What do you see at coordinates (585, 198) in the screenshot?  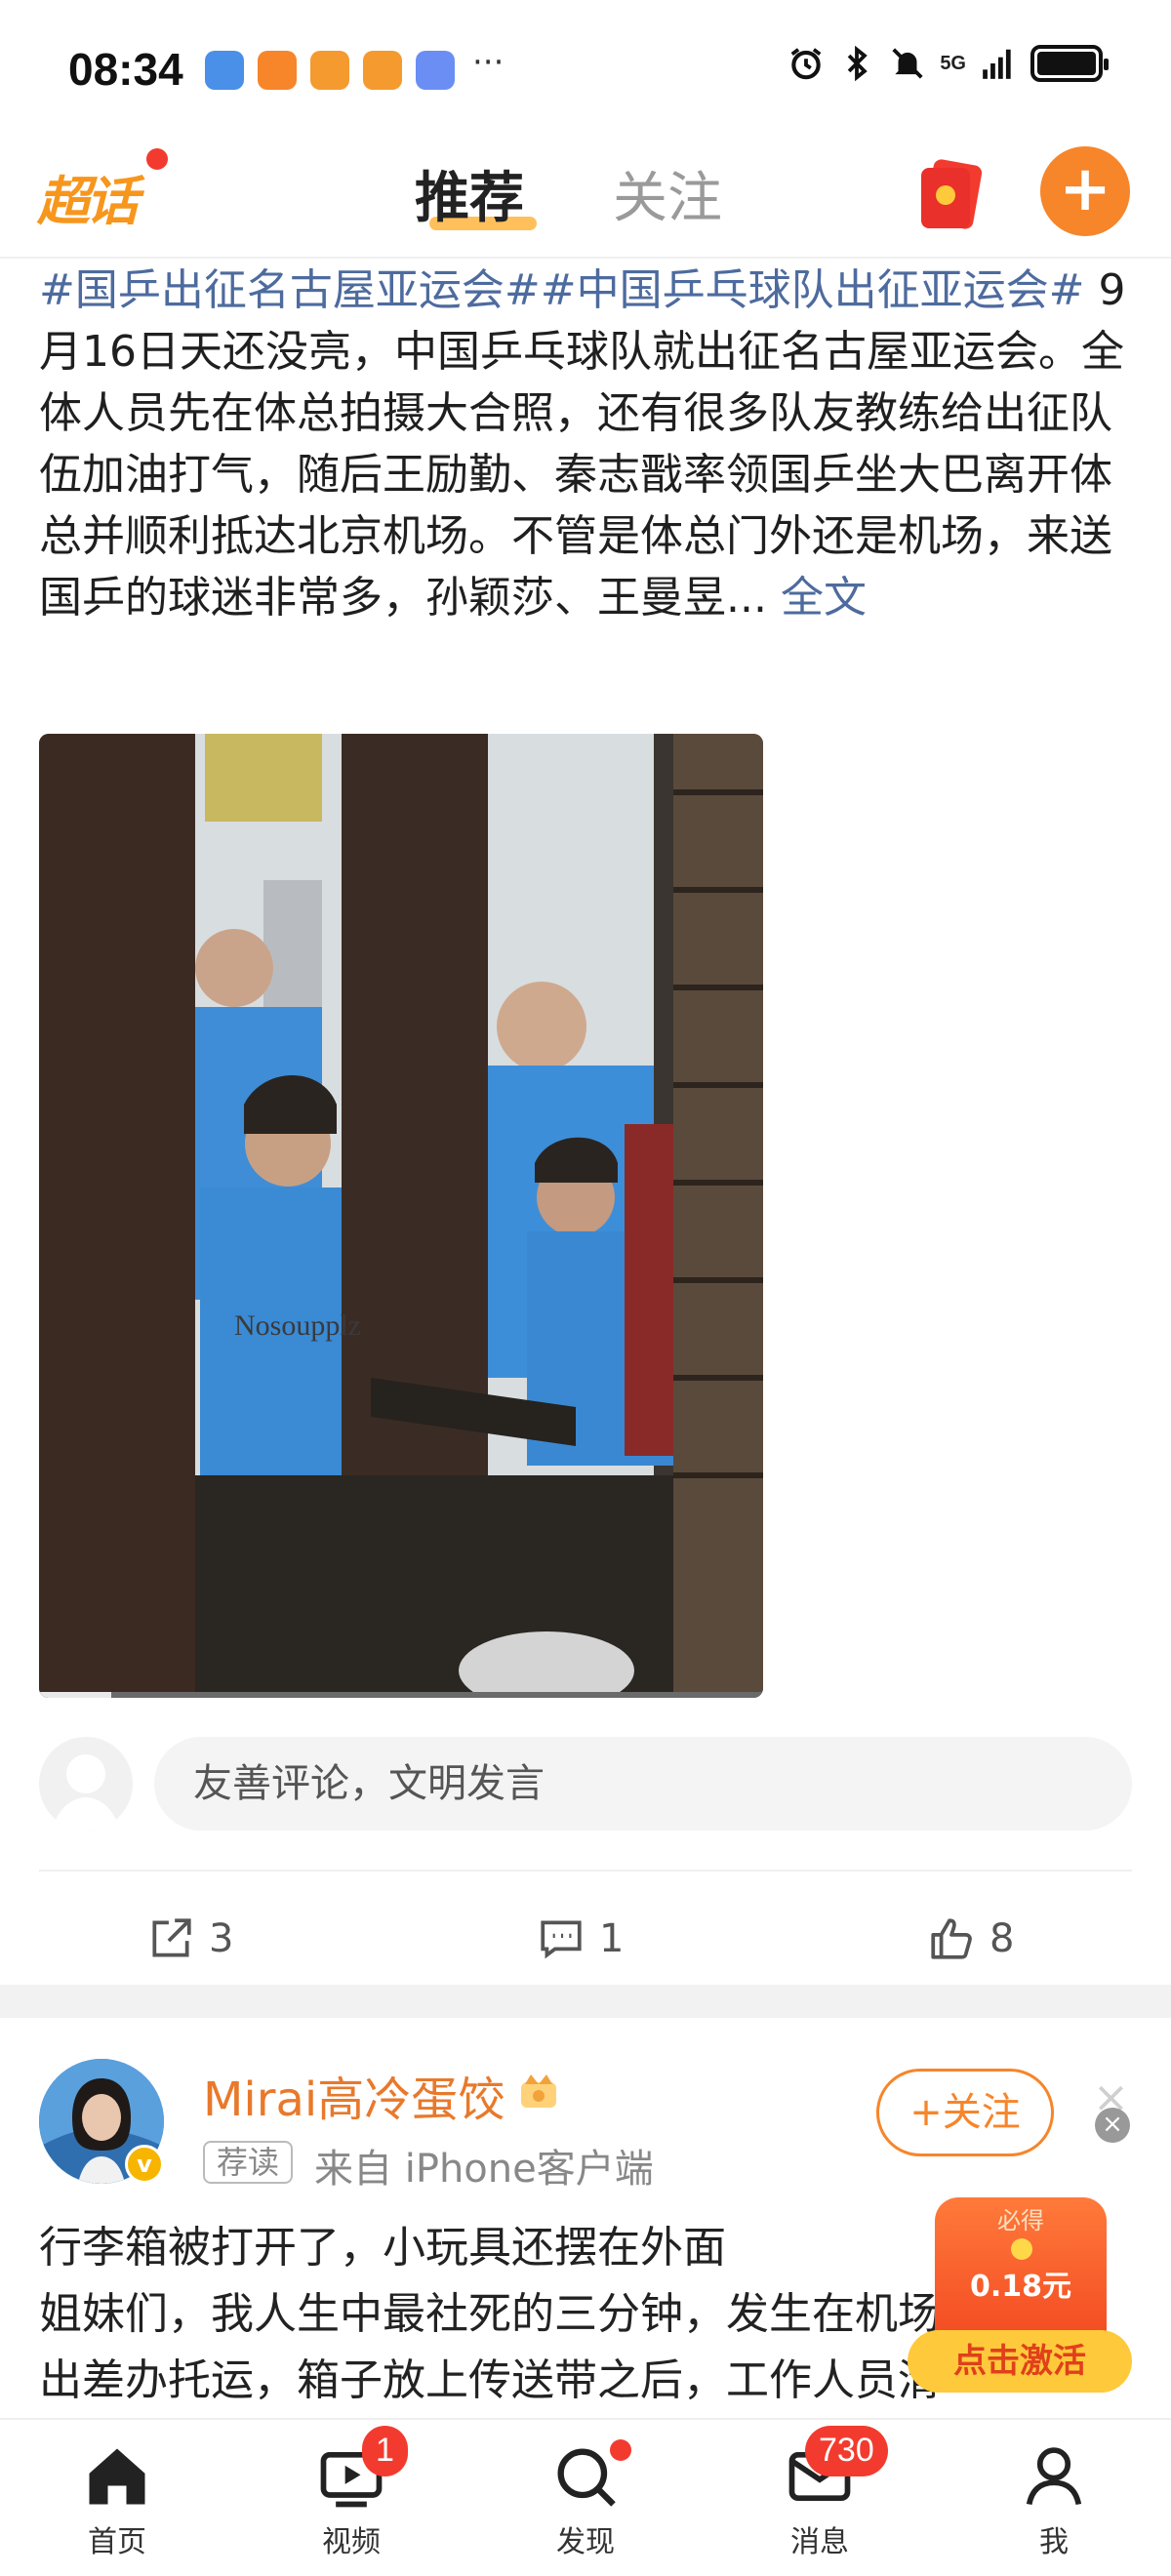 I see `top-header: 超话 推荐 关注 +` at bounding box center [585, 198].